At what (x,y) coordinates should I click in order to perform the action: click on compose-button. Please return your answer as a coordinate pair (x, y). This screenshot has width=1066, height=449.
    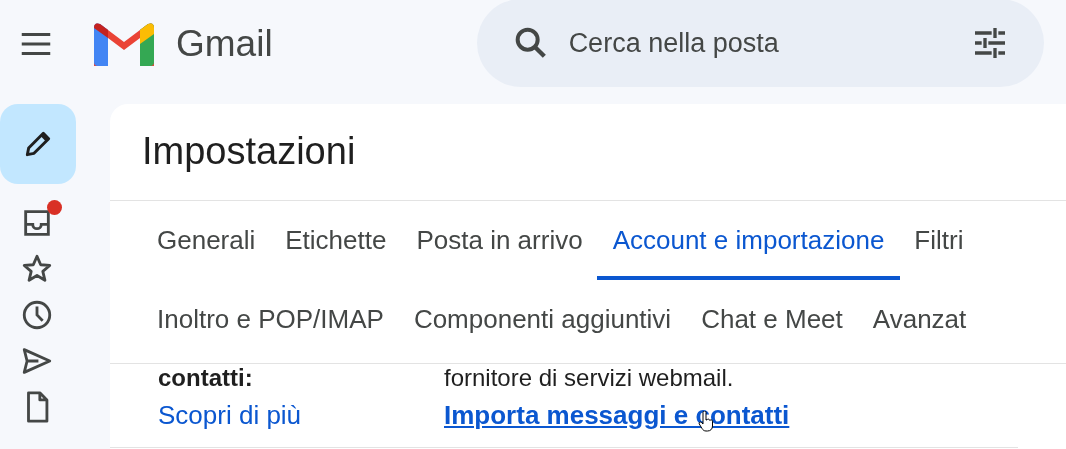
    Looking at the image, I should click on (38, 144).